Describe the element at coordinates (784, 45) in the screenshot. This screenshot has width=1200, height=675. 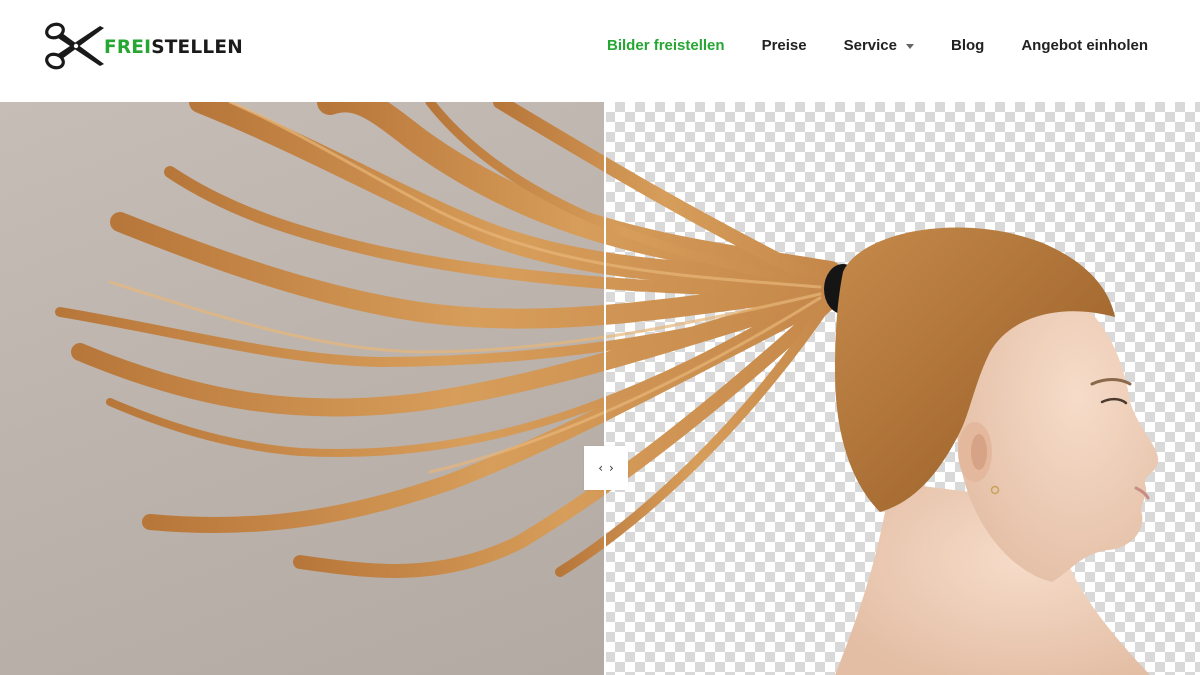
I see `nav-preise: Preise` at that location.